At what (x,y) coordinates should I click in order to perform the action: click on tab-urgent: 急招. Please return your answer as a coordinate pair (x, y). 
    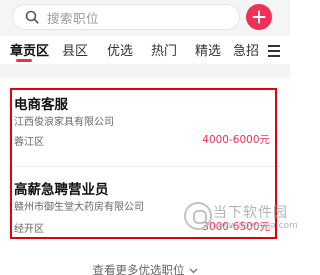
    Looking at the image, I should click on (247, 49).